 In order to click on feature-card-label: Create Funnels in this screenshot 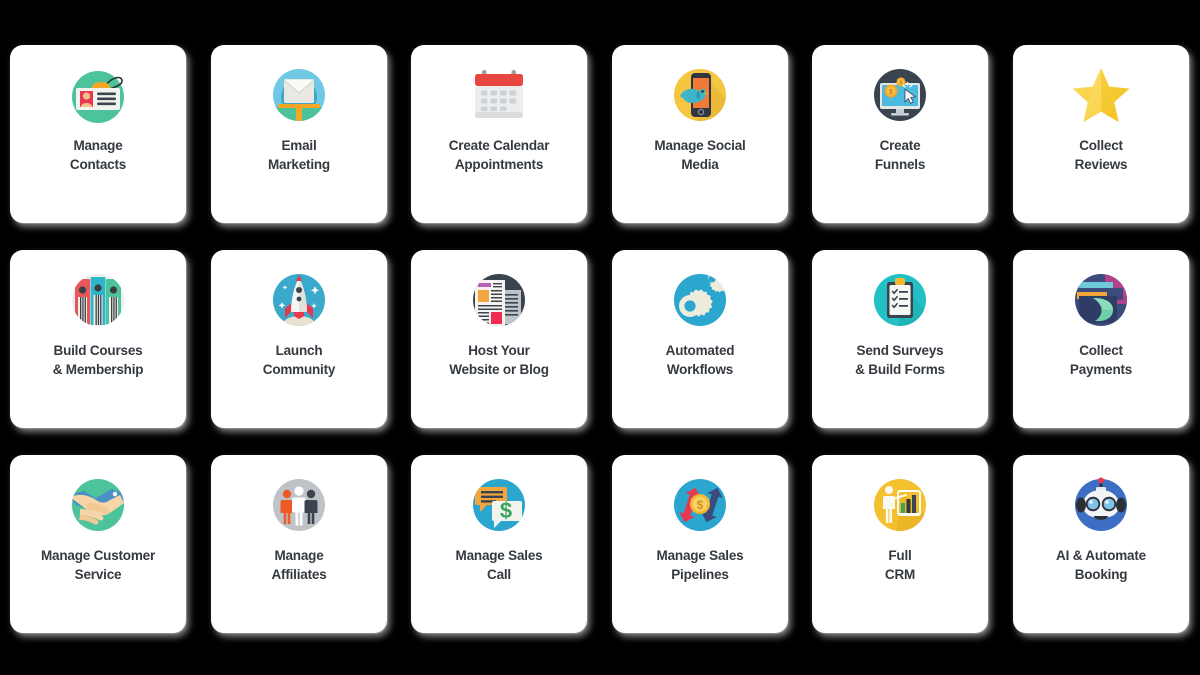, I will do `click(900, 155)`.